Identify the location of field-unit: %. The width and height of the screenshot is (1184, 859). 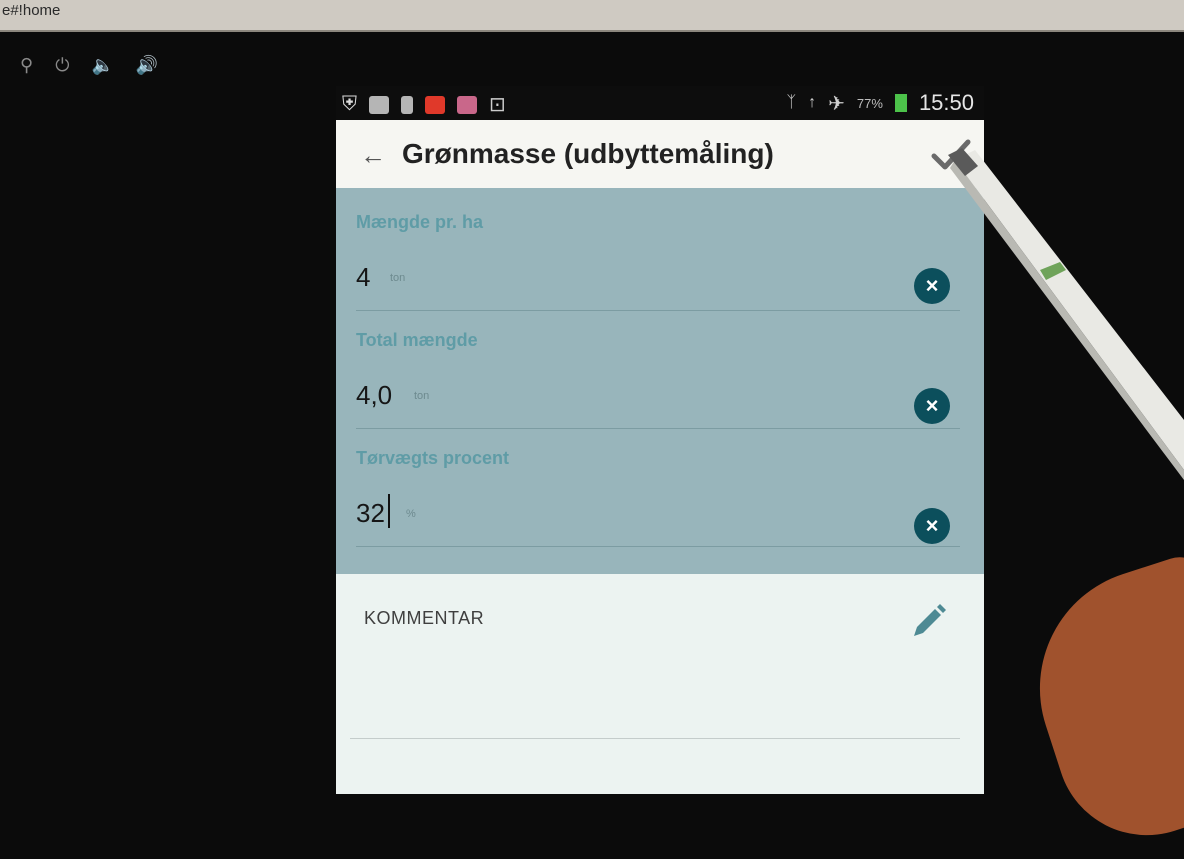
(411, 514).